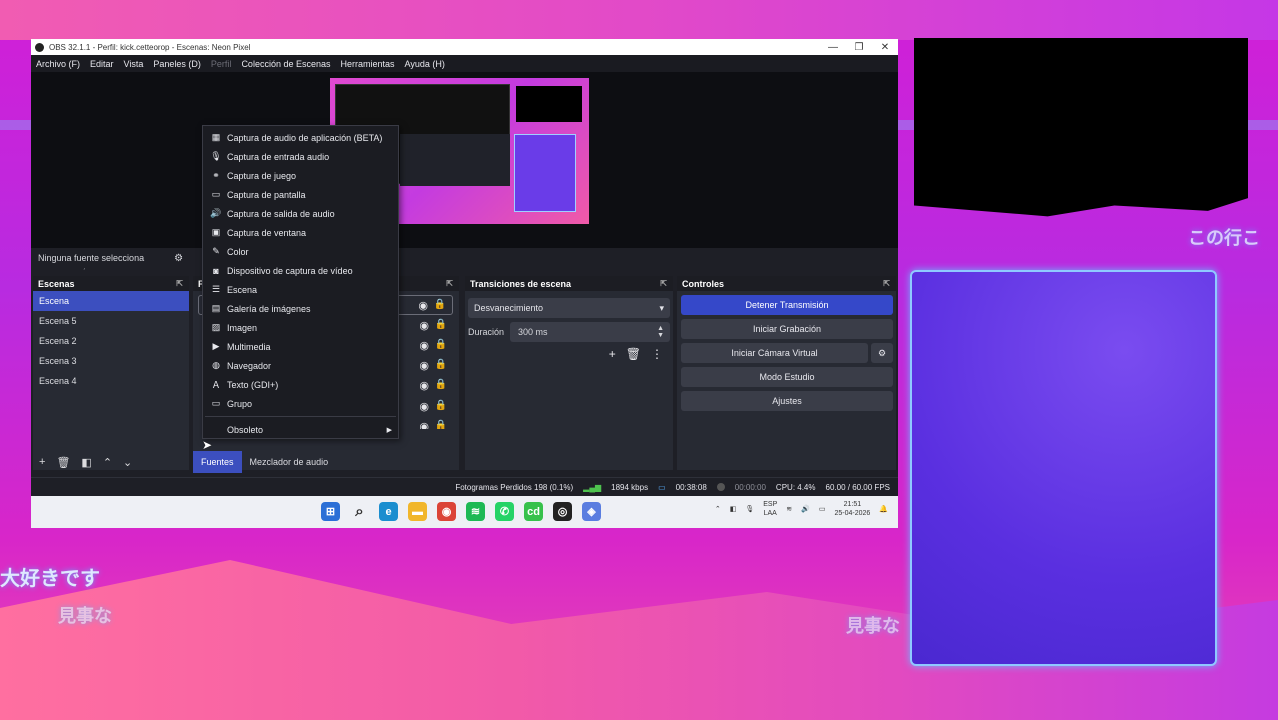 Image resolution: width=1278 pixels, height=720 pixels. Describe the element at coordinates (509, 308) in the screenshot. I see `transition-selected-value: Desvanecimiento` at that location.